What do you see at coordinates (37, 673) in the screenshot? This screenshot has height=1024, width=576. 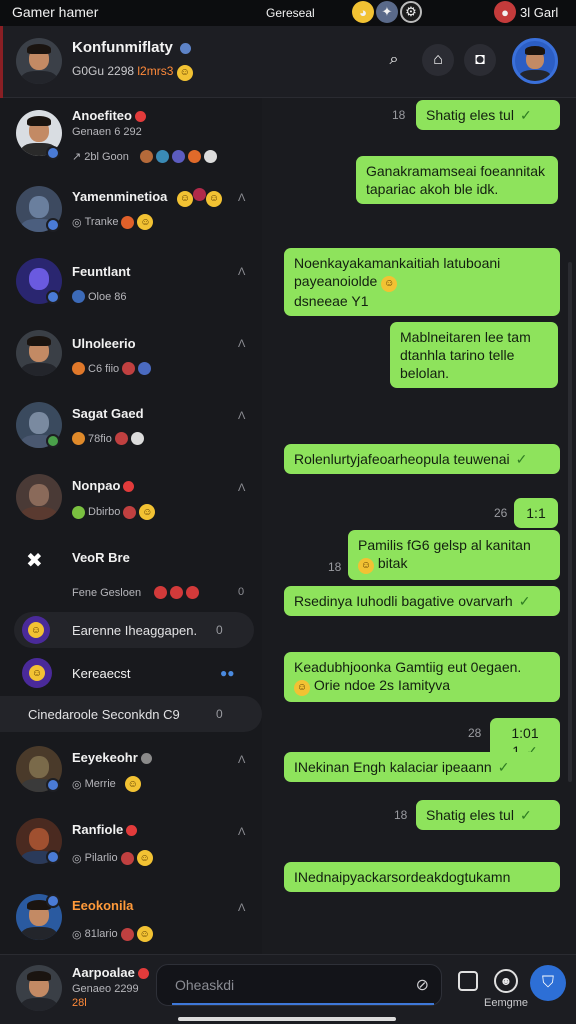 I see `emoji-avatar: ☺` at bounding box center [37, 673].